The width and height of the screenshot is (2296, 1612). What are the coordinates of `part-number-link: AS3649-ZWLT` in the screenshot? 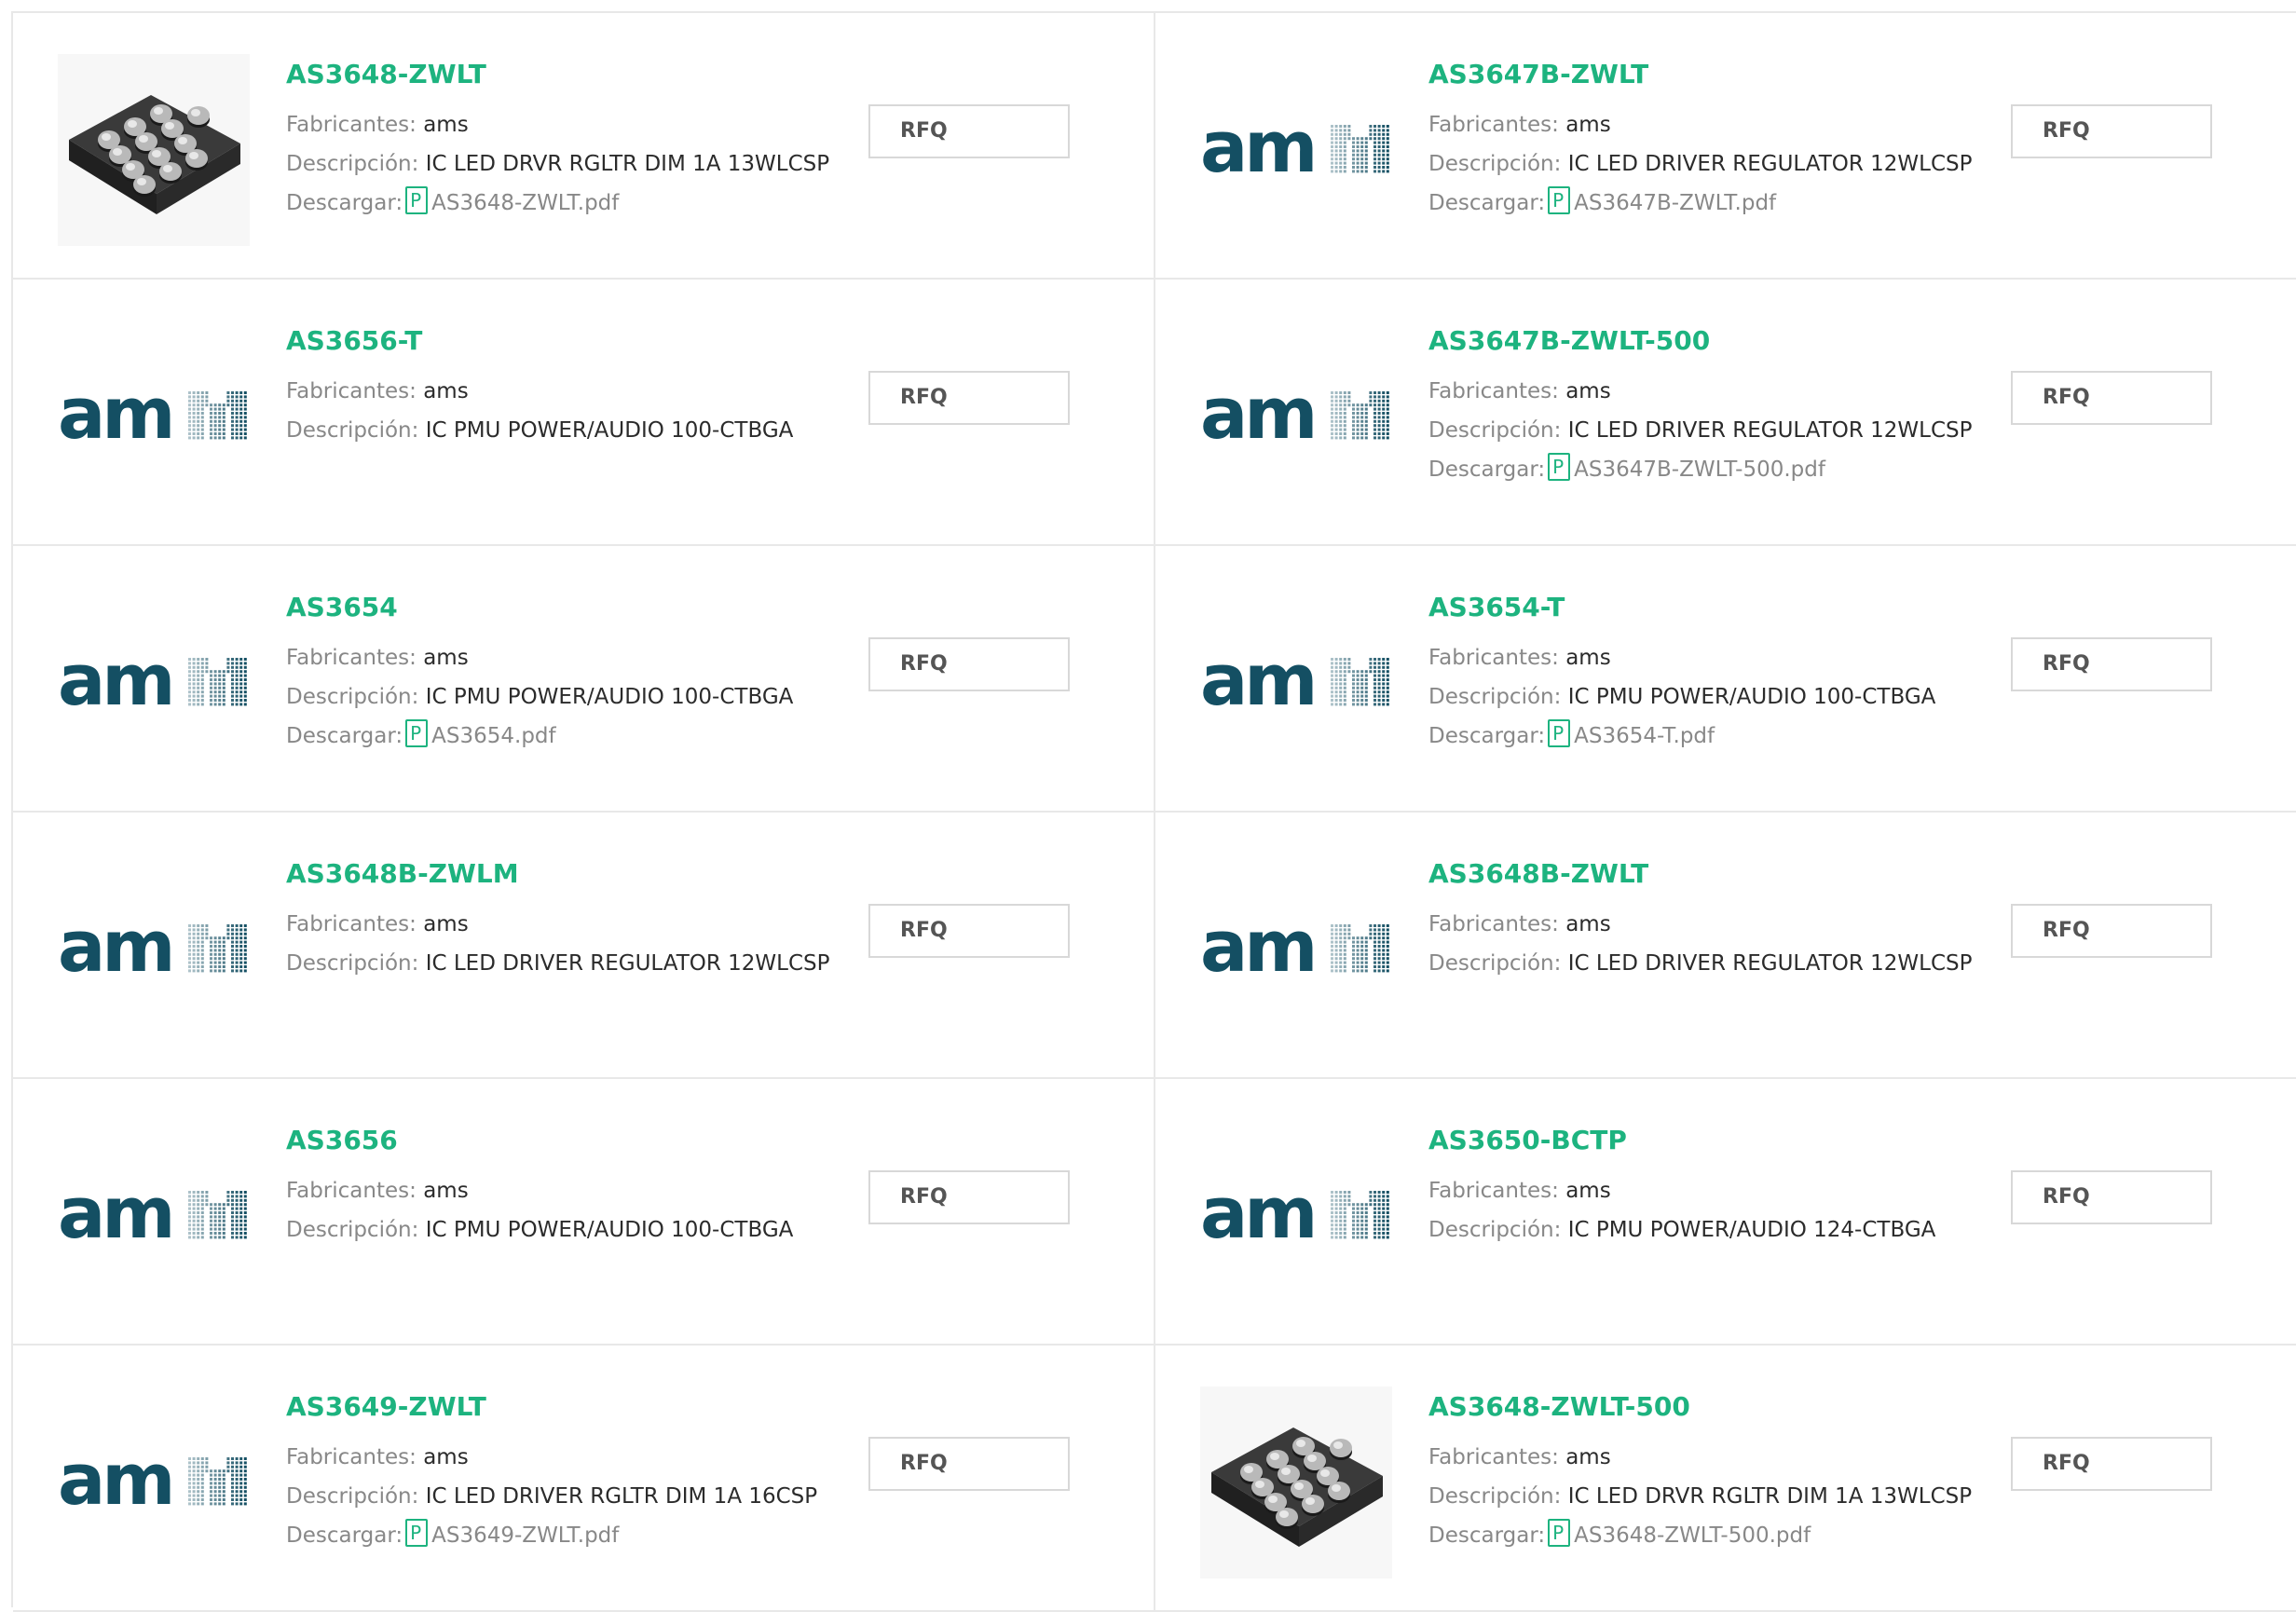 It's located at (575, 1407).